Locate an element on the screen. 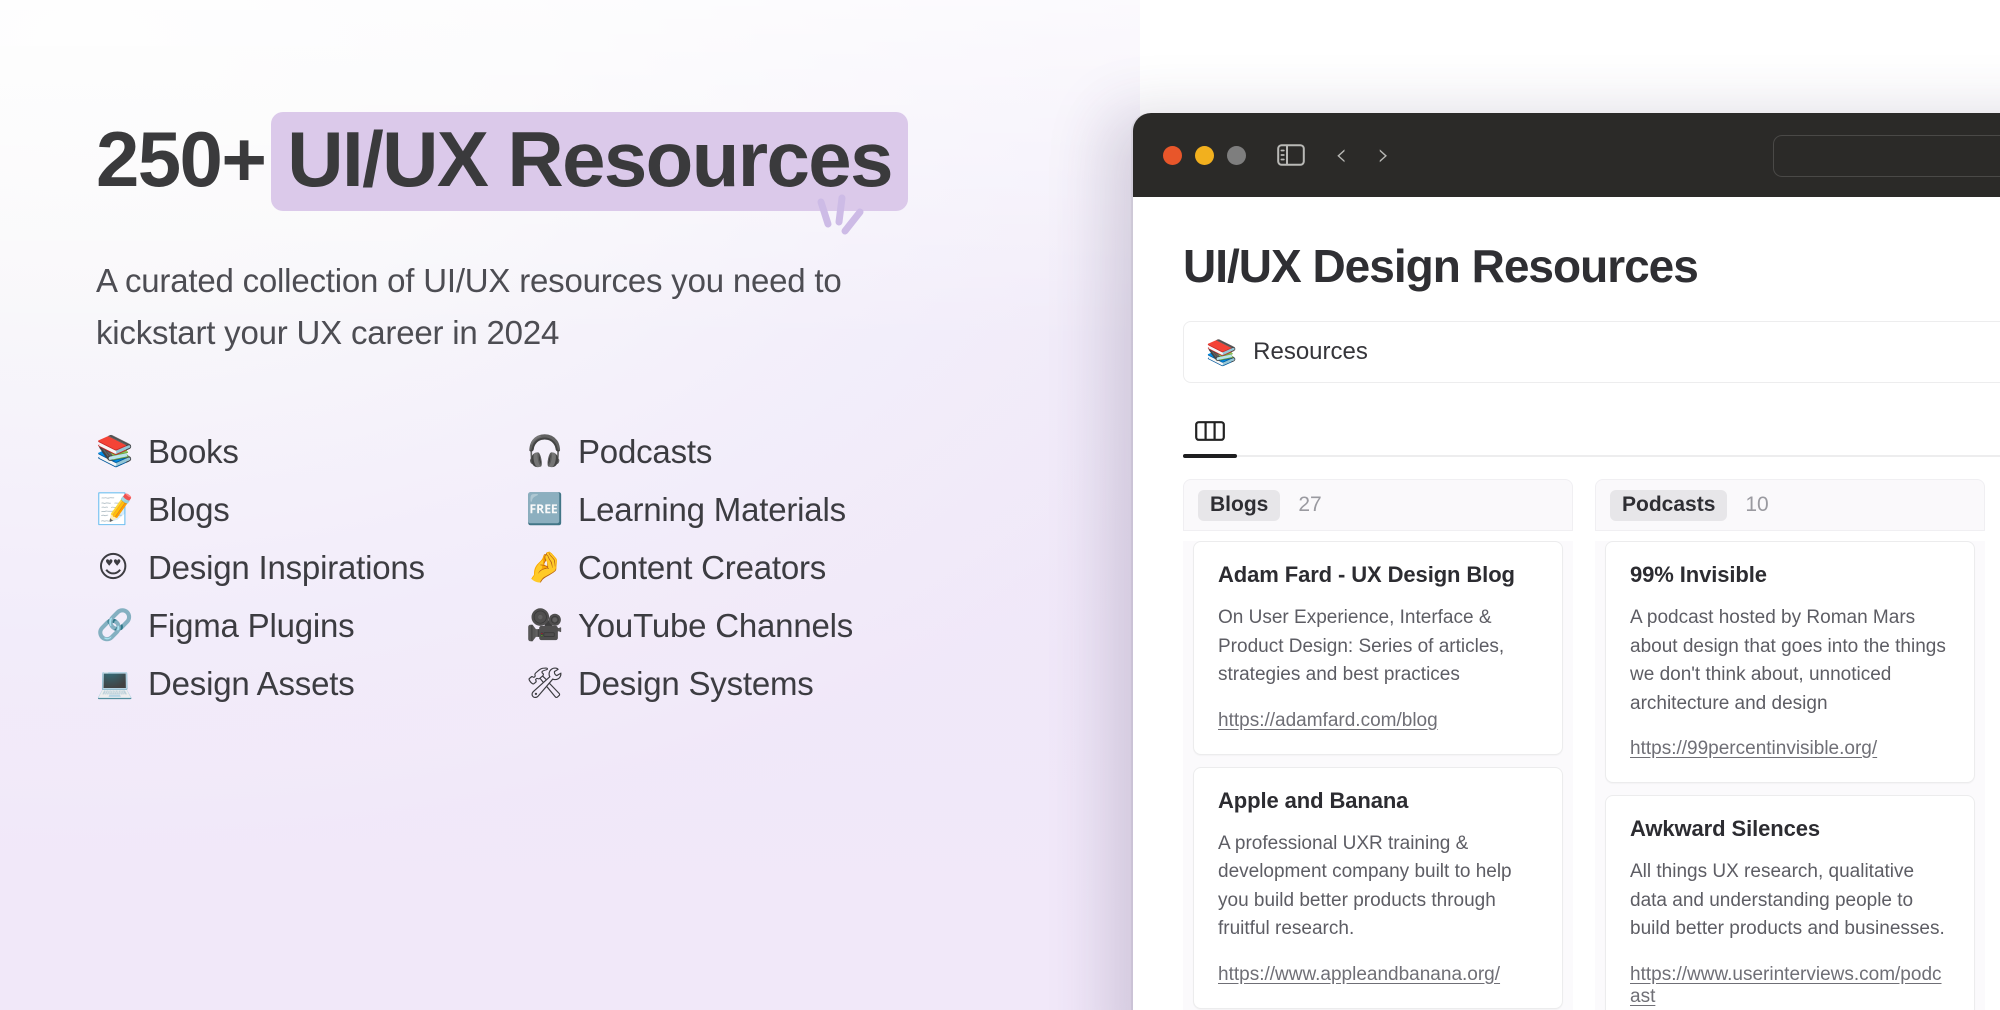 The width and height of the screenshot is (2000, 1010). card-title: 99% Invisible is located at coordinates (1698, 574).